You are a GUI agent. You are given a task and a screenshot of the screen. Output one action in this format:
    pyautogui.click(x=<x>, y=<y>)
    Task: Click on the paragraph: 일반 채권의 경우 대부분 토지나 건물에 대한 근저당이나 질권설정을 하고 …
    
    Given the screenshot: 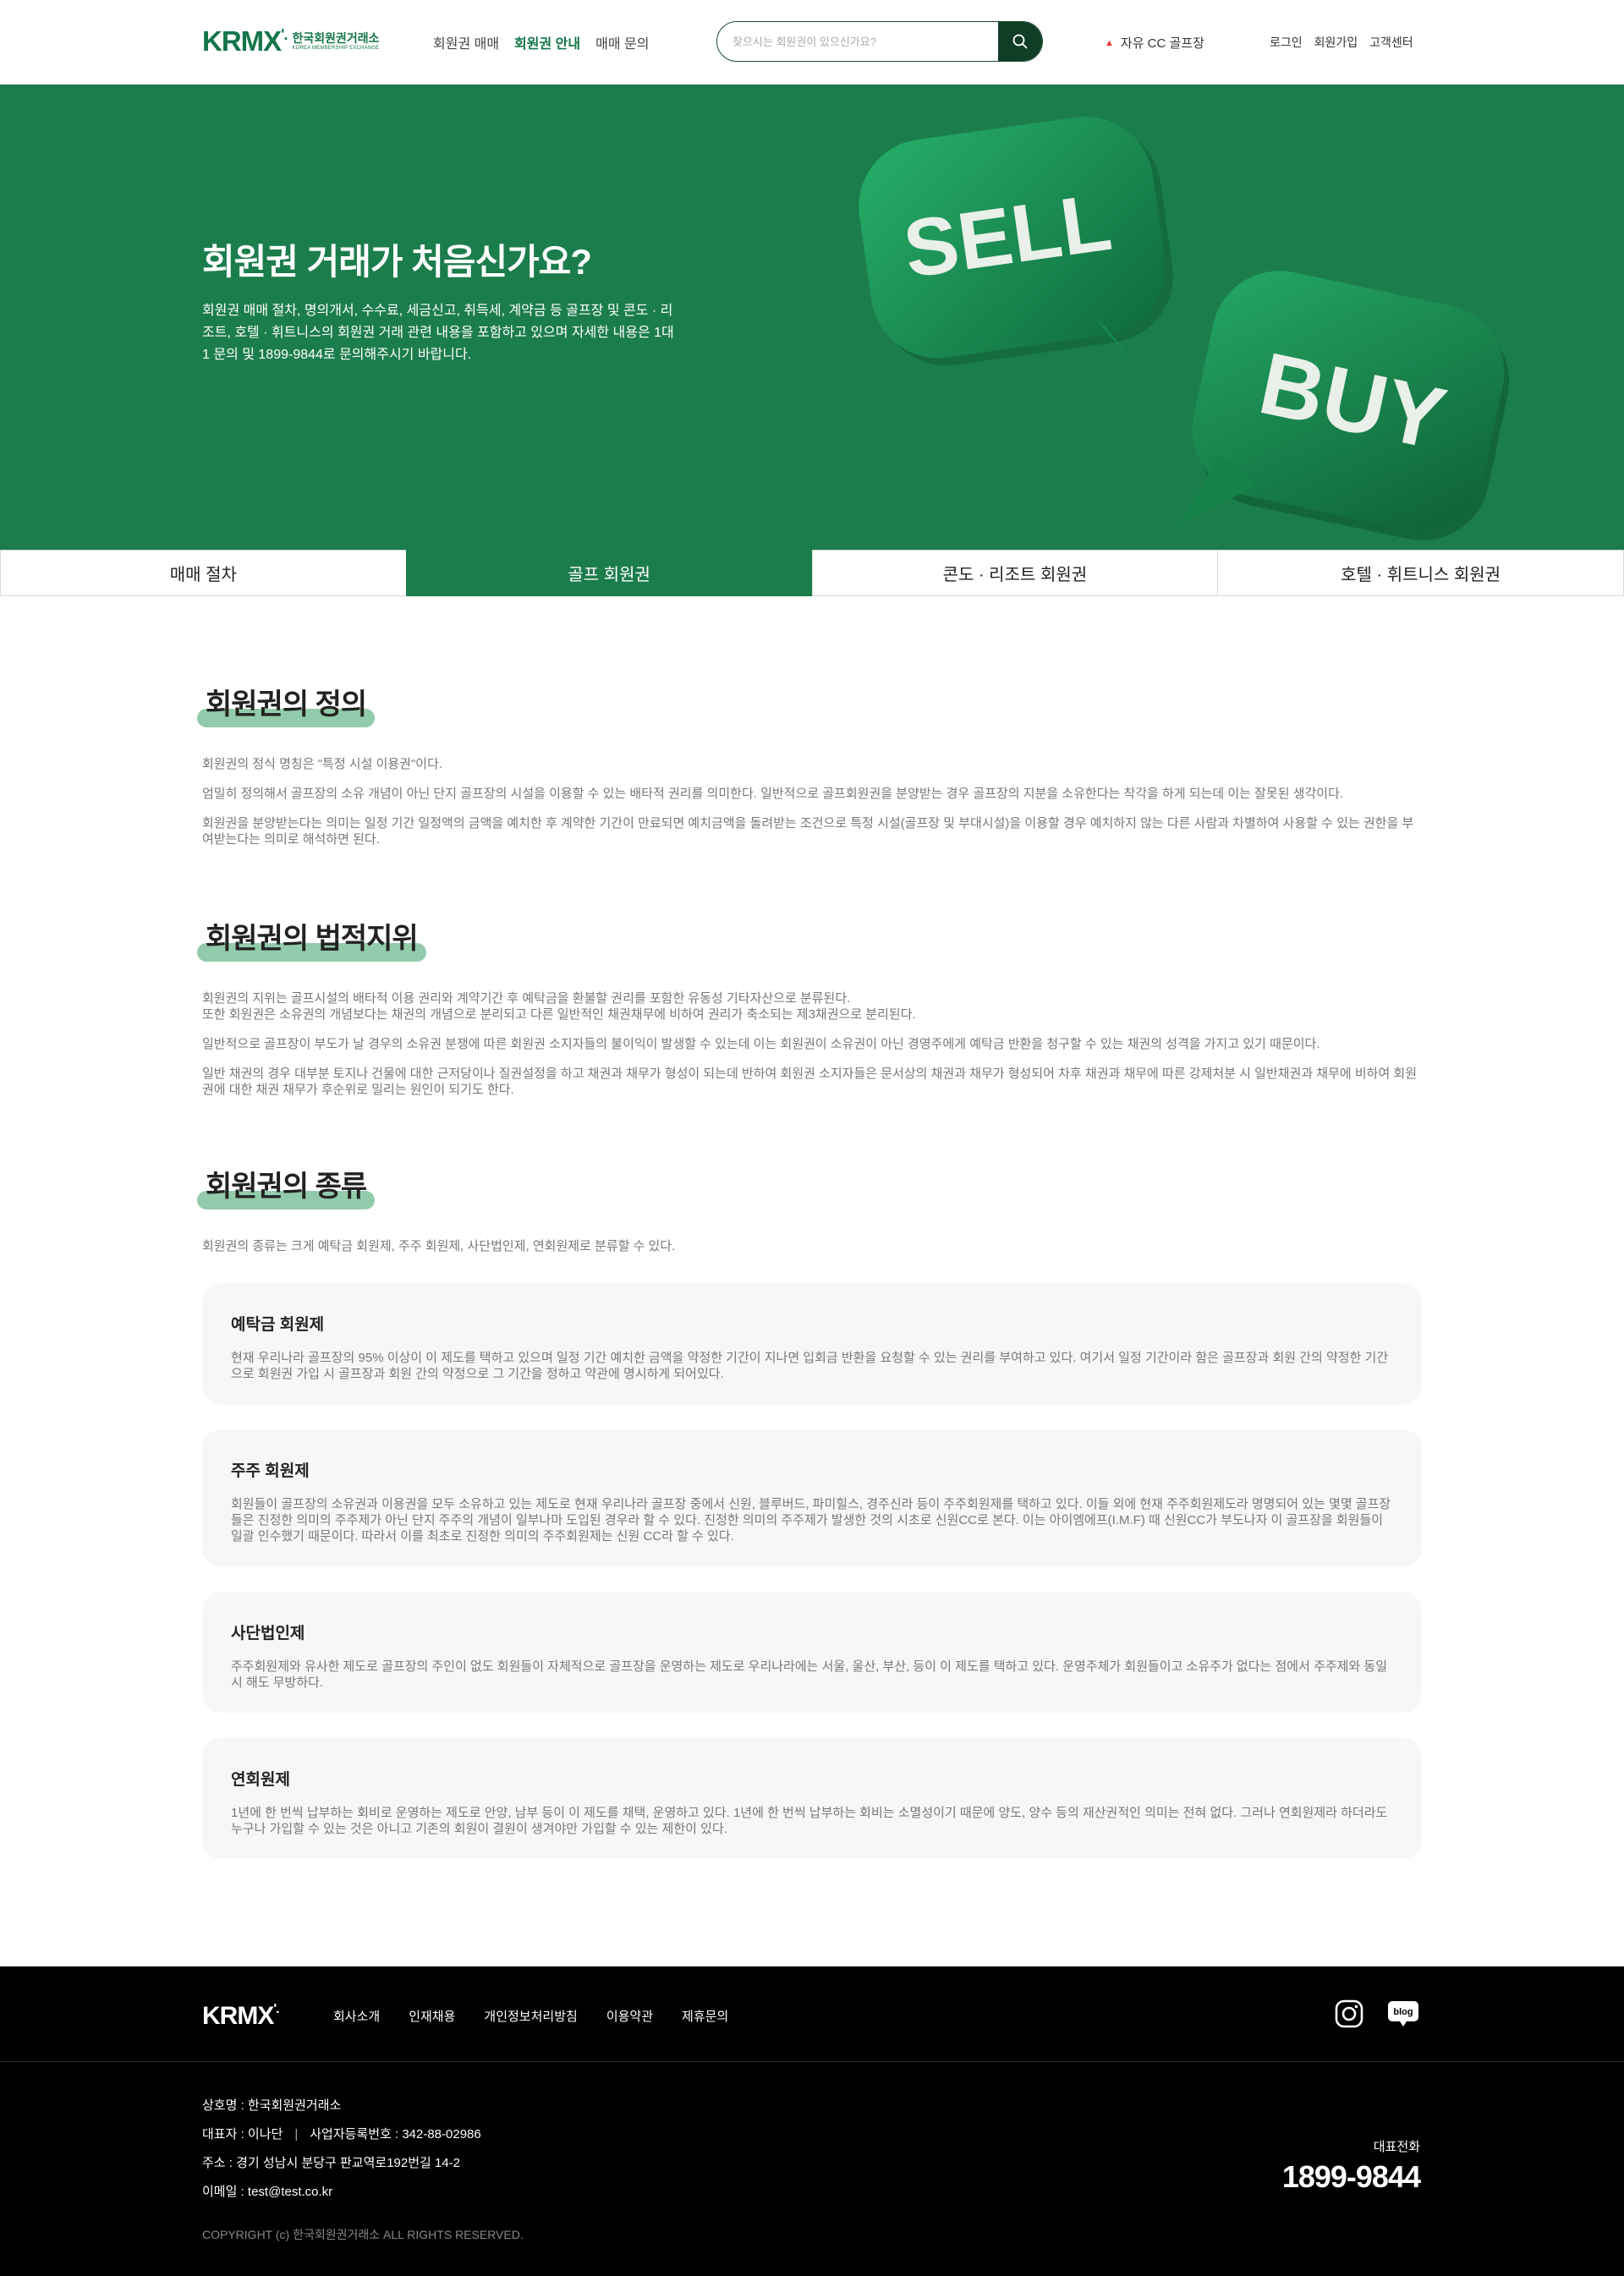 What is the action you would take?
    pyautogui.click(x=810, y=1082)
    